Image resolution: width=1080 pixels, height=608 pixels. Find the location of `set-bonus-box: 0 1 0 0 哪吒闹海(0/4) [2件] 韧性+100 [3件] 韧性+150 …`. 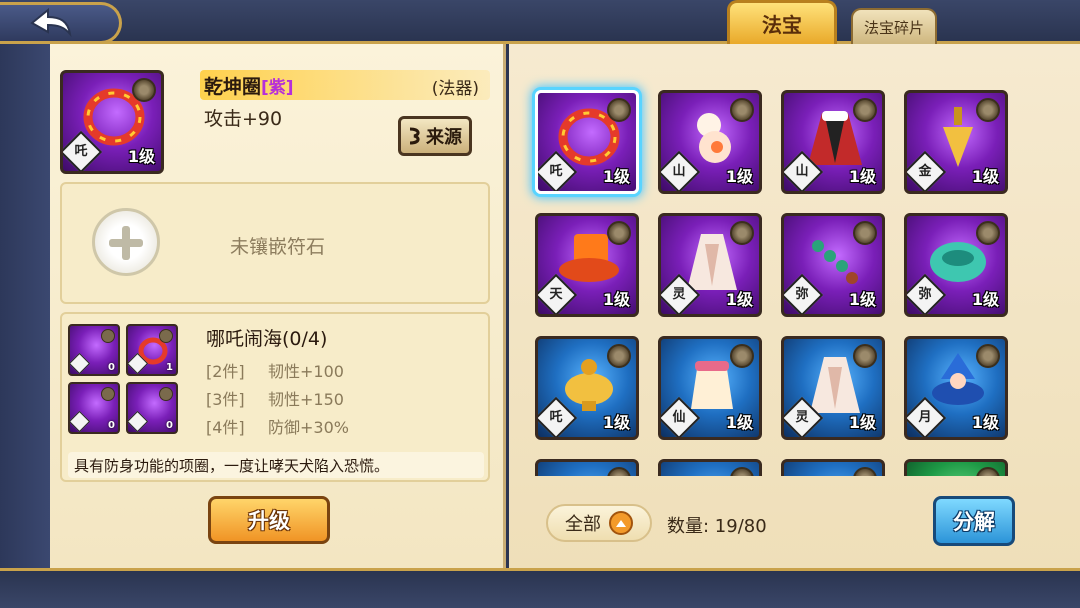

set-bonus-box: 0 1 0 0 哪吒闹海(0/4) [2件] 韧性+100 [3件] 韧性+150 … is located at coordinates (275, 397).